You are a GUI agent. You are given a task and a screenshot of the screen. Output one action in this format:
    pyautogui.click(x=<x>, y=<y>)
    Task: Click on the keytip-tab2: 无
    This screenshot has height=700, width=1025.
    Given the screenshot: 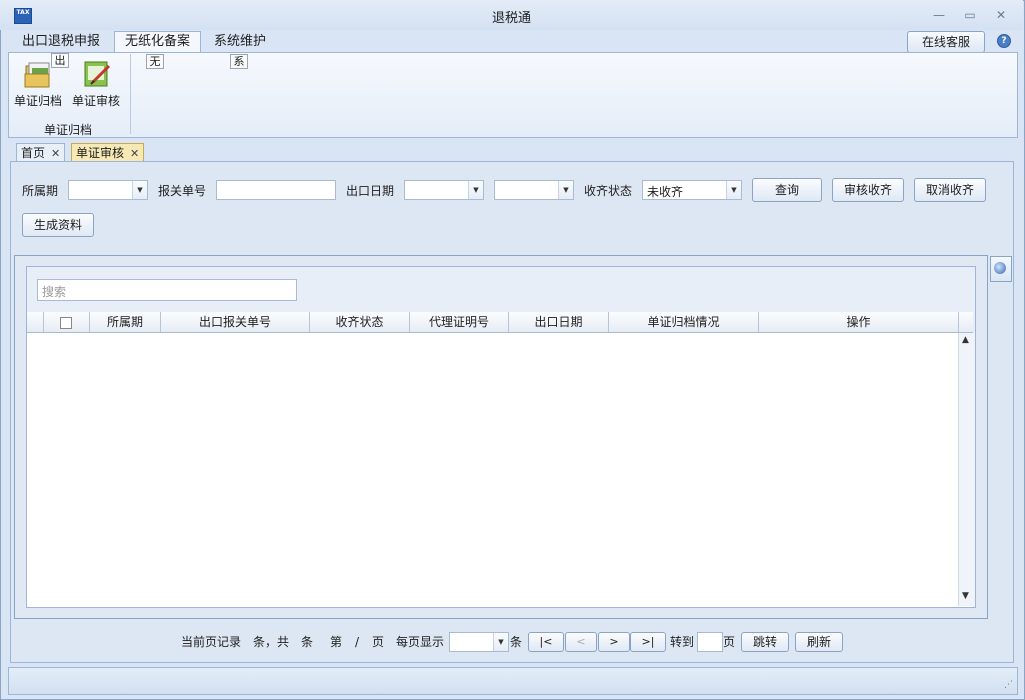 What is the action you would take?
    pyautogui.click(x=155, y=61)
    